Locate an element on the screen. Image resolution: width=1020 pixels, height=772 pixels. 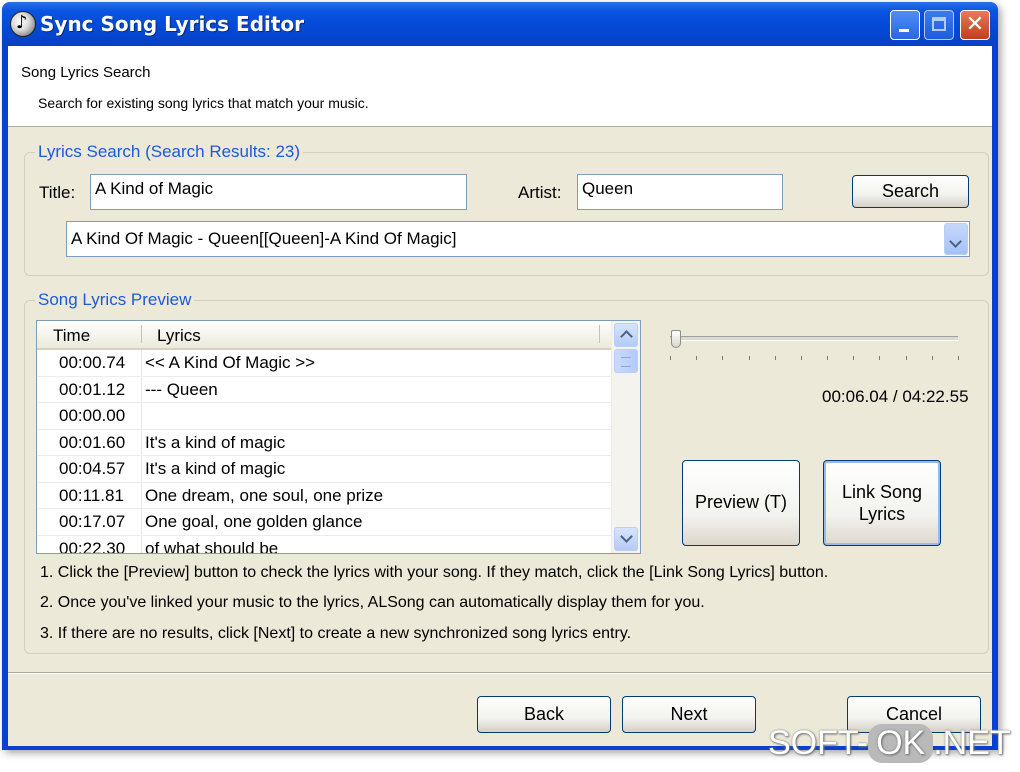
row-time: 00:01.12 is located at coordinates (92, 389).